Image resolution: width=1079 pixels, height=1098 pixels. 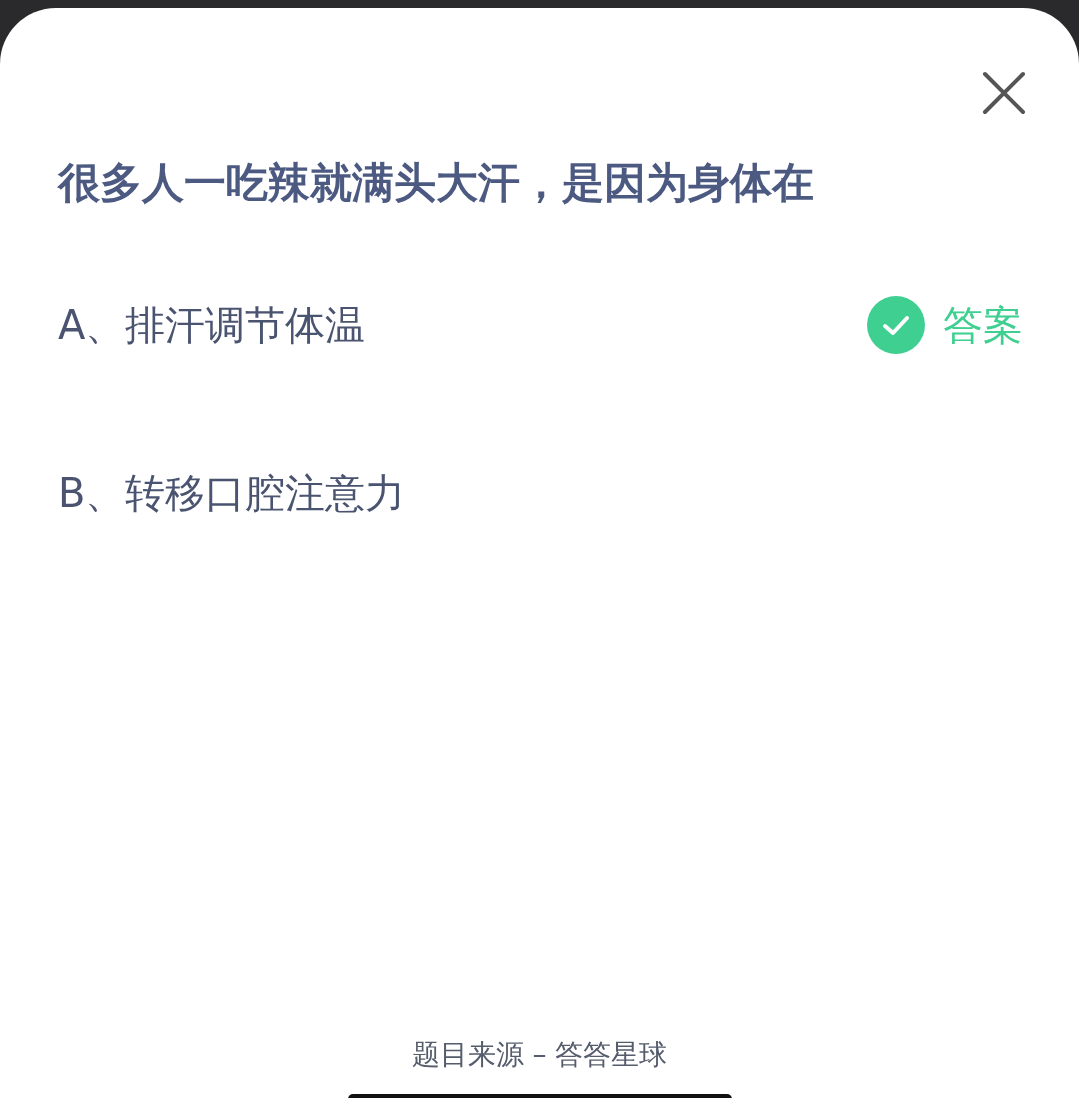 What do you see at coordinates (539, 1055) in the screenshot?
I see `source-note: 题目来源 – 答答星球` at bounding box center [539, 1055].